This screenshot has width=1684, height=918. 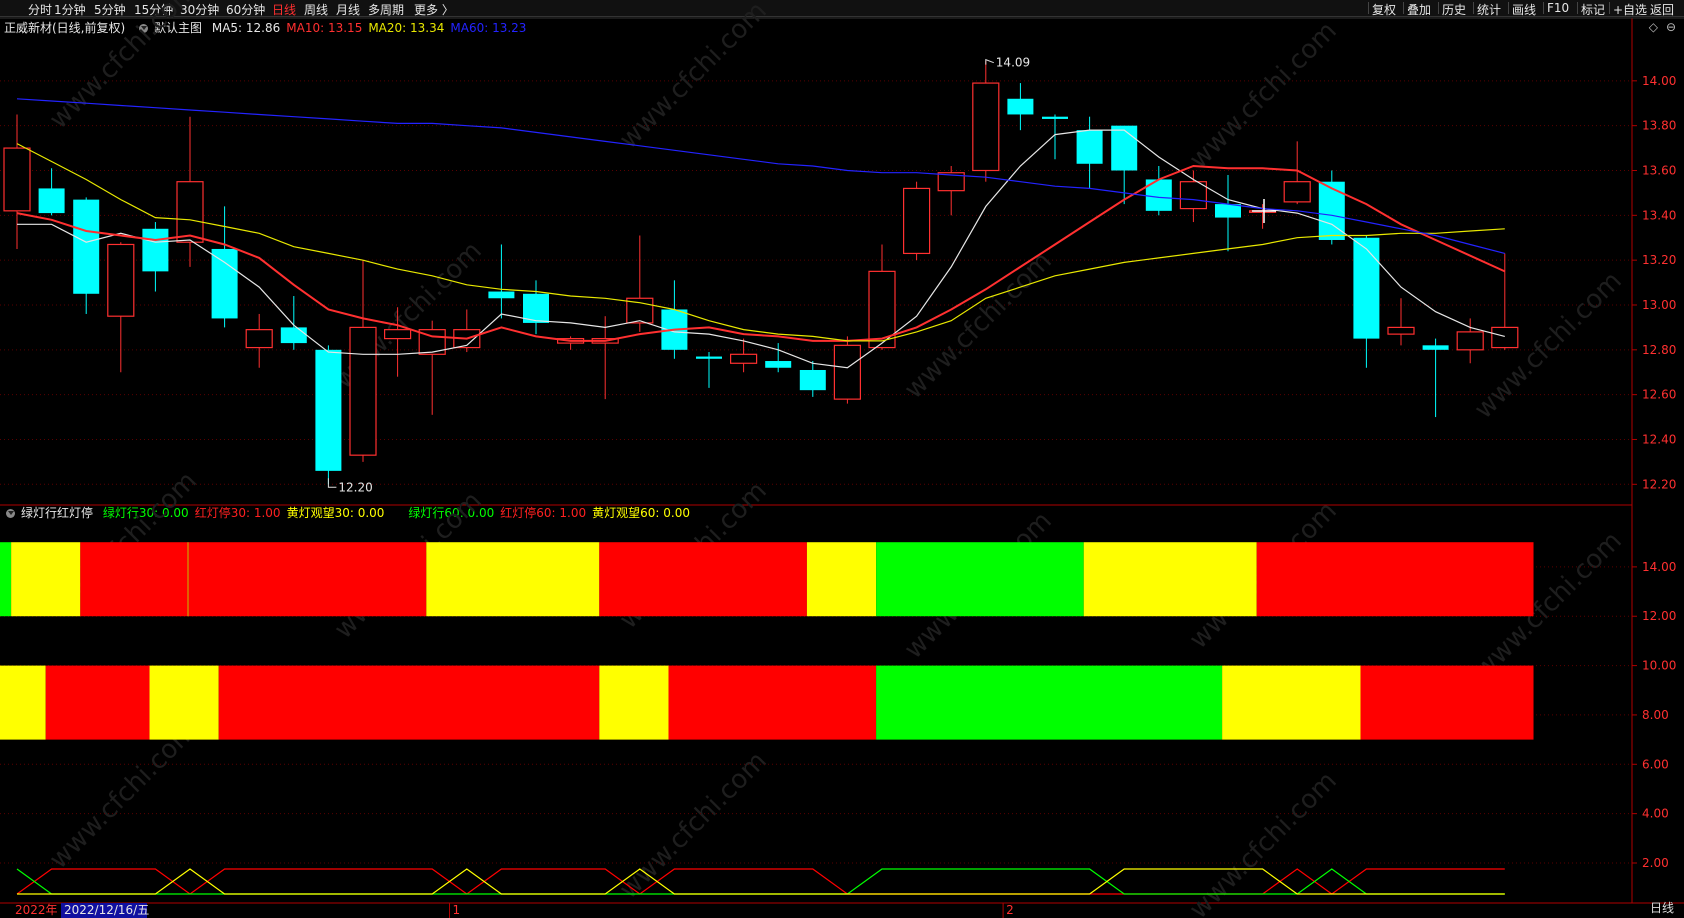 What do you see at coordinates (1010, 910) in the screenshot?
I see `month-label: 2` at bounding box center [1010, 910].